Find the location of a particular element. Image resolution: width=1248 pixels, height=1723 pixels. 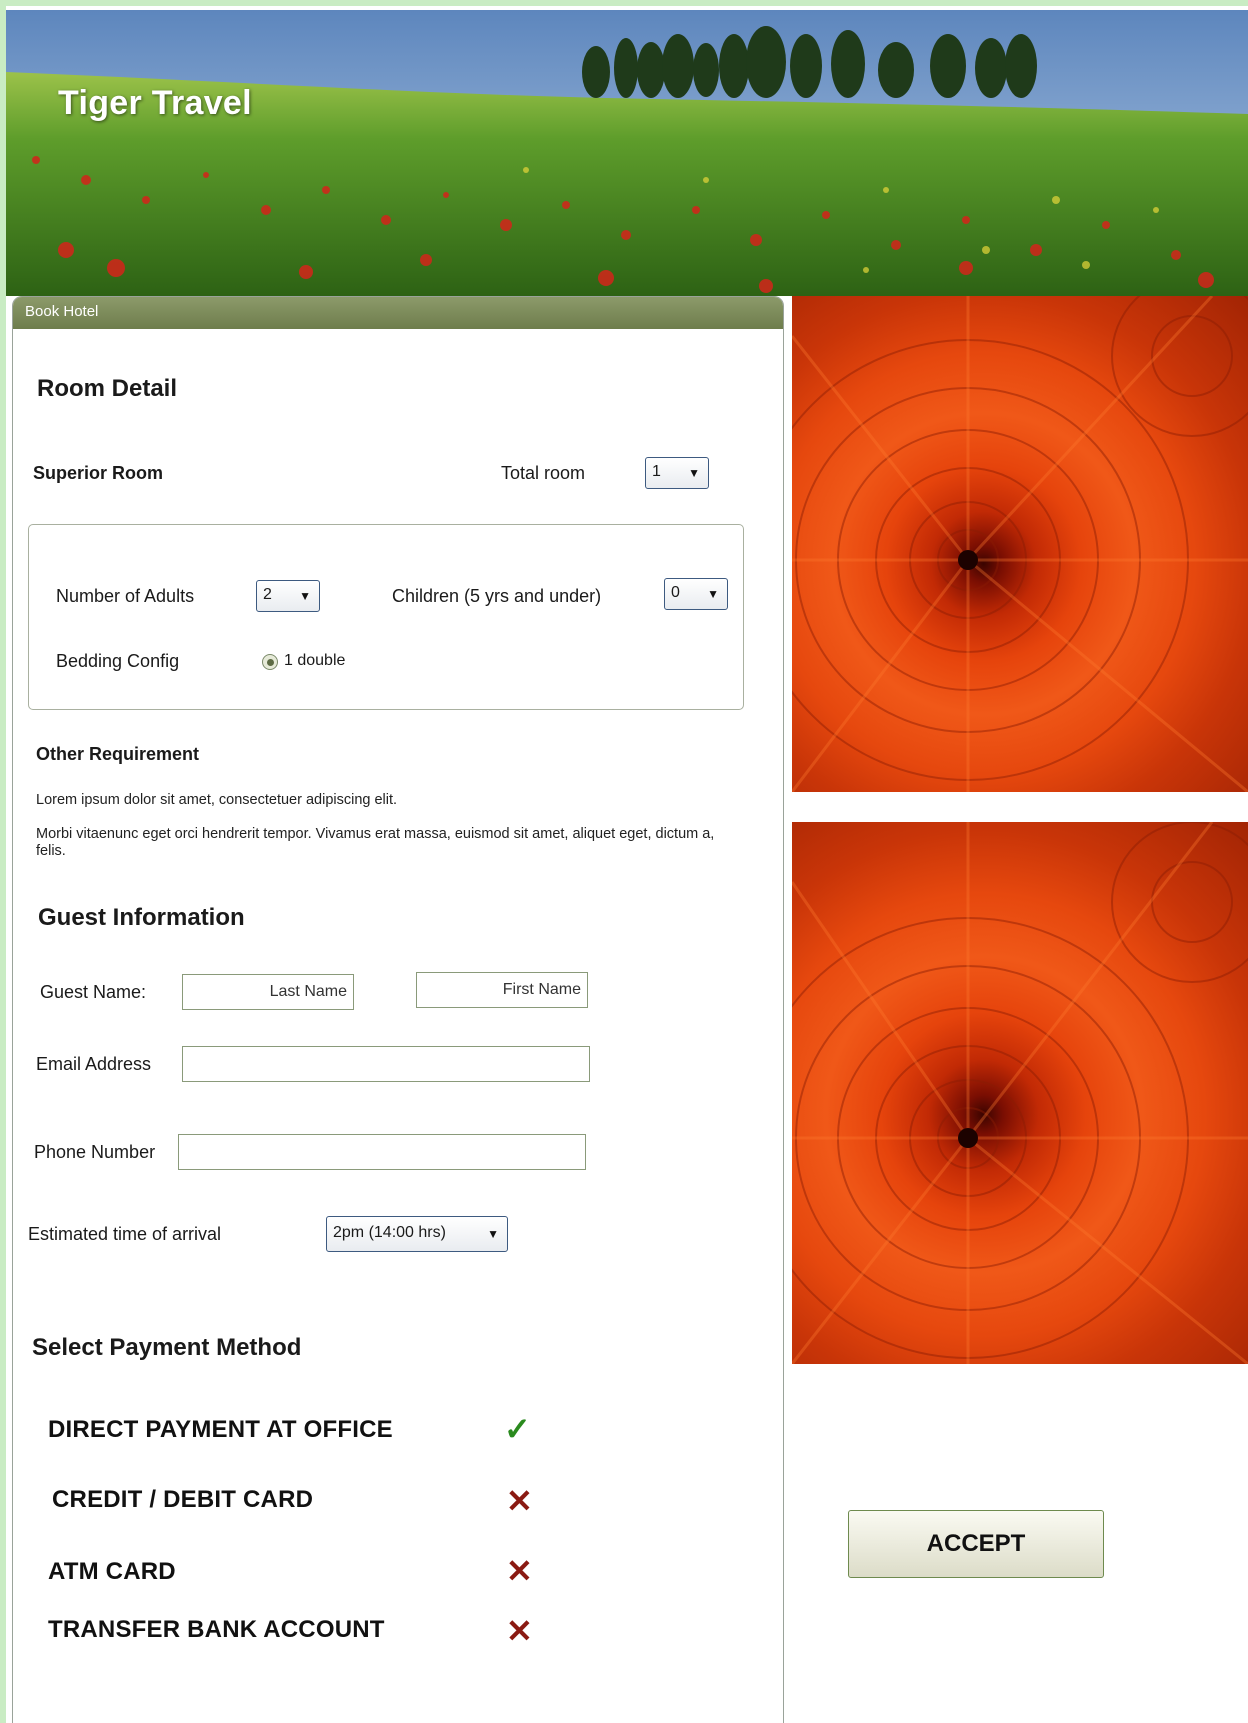

email-field is located at coordinates (386, 1064).